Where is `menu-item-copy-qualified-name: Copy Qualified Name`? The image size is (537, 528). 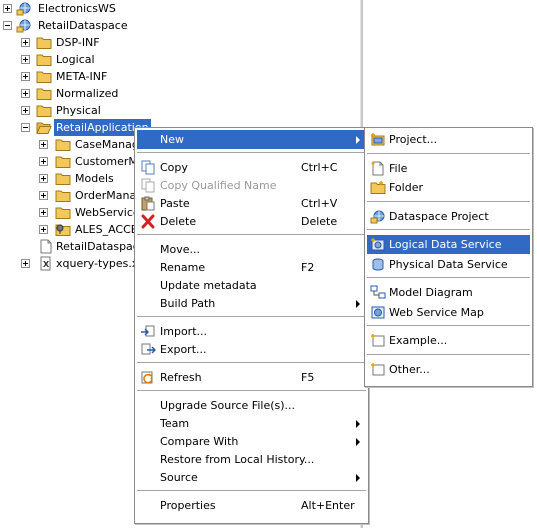 menu-item-copy-qualified-name: Copy Qualified Name is located at coordinates (251, 185).